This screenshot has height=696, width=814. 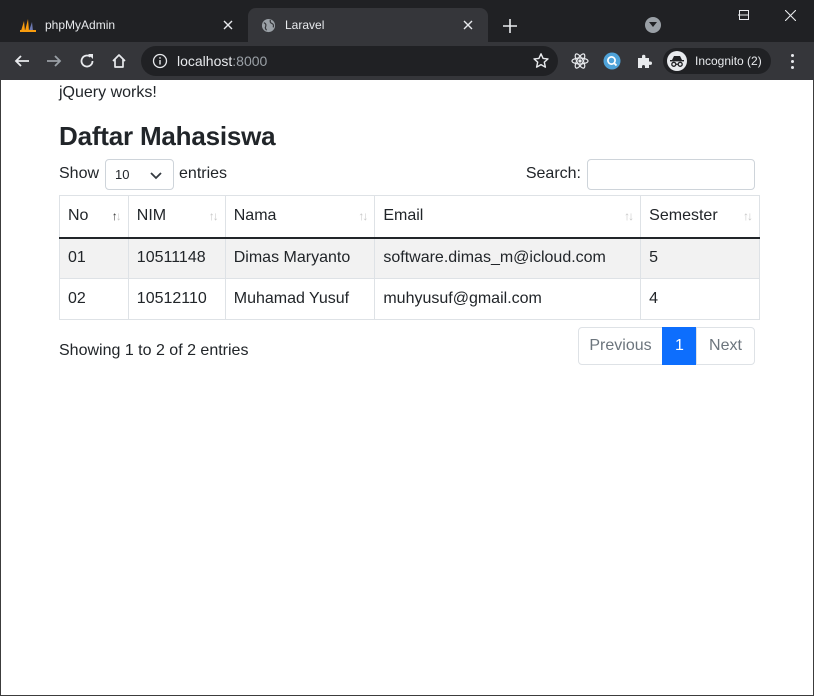 What do you see at coordinates (580, 61) in the screenshot?
I see `react-icon` at bounding box center [580, 61].